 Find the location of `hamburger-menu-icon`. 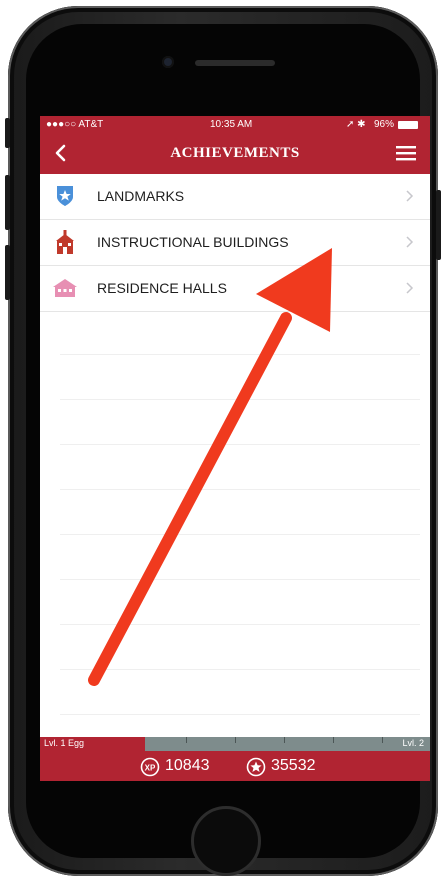

hamburger-menu-icon is located at coordinates (406, 153).